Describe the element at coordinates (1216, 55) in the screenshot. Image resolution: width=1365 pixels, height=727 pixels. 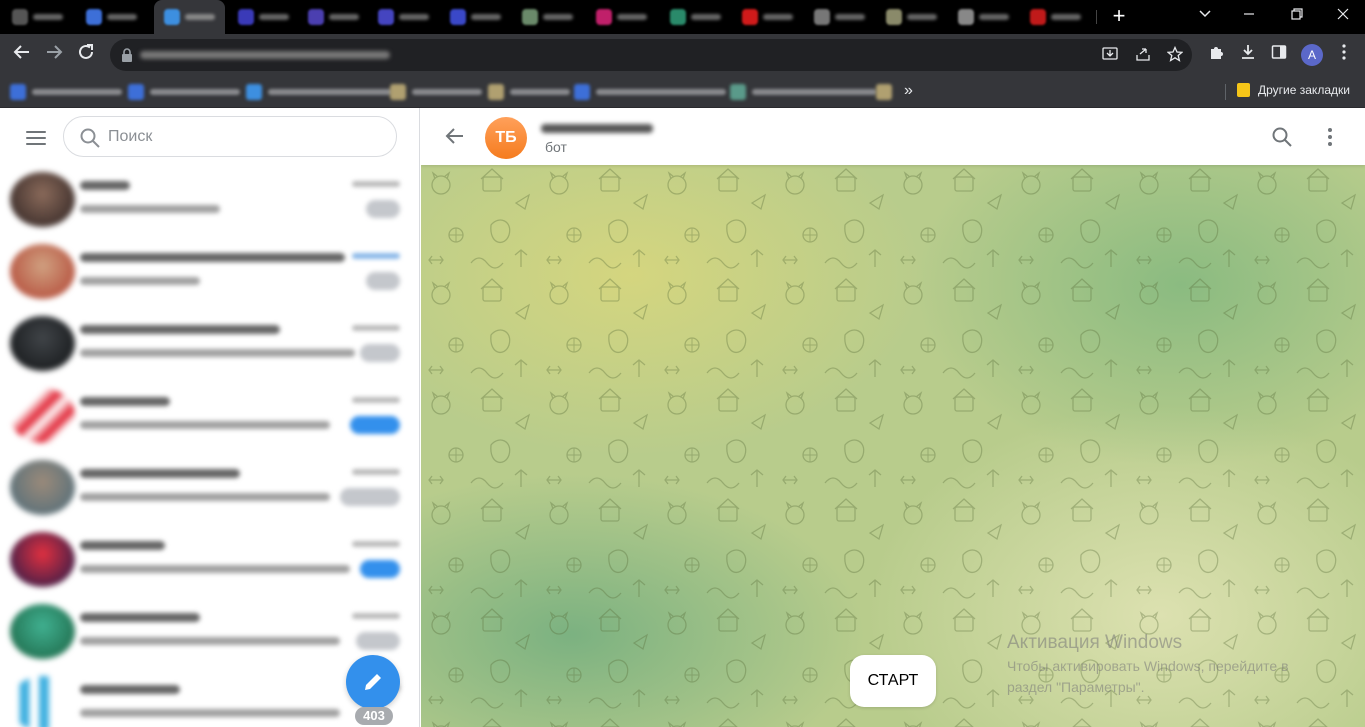
I see `extensions-icon` at that location.